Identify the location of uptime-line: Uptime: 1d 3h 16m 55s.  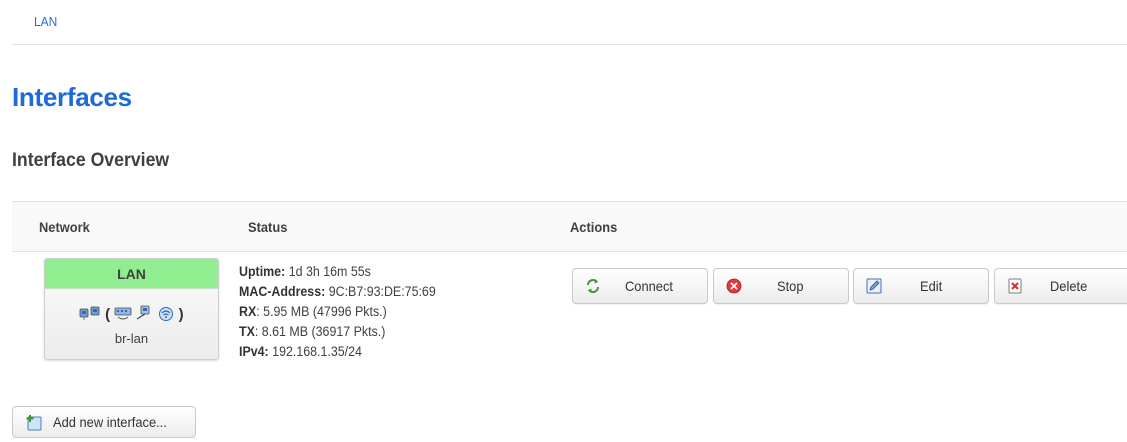
(337, 272).